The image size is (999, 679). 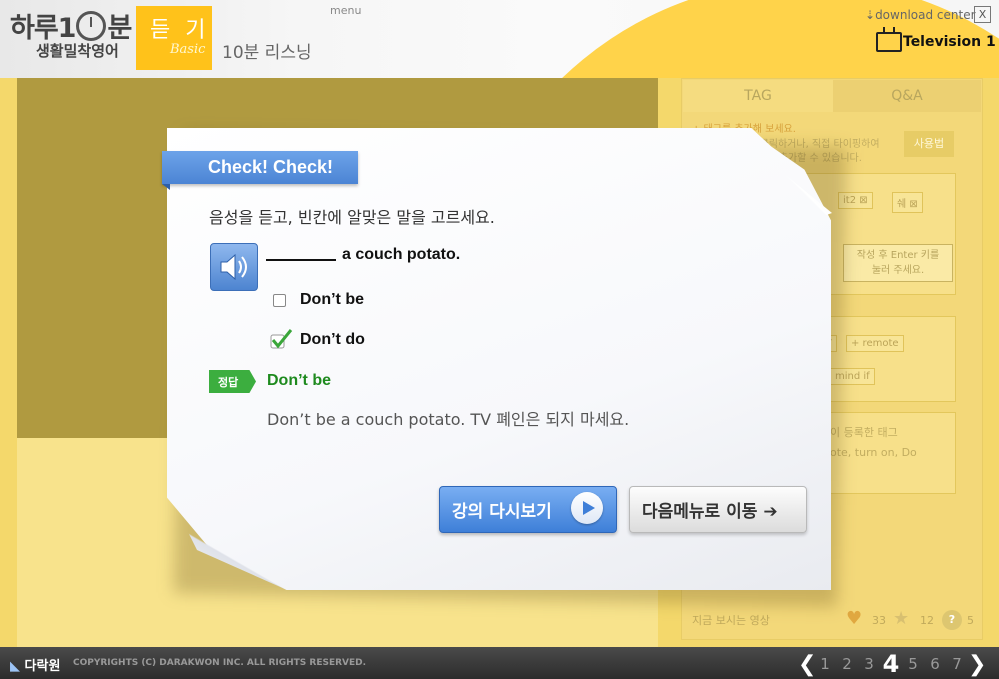 What do you see at coordinates (758, 96) in the screenshot?
I see `tab-tag: TAG` at bounding box center [758, 96].